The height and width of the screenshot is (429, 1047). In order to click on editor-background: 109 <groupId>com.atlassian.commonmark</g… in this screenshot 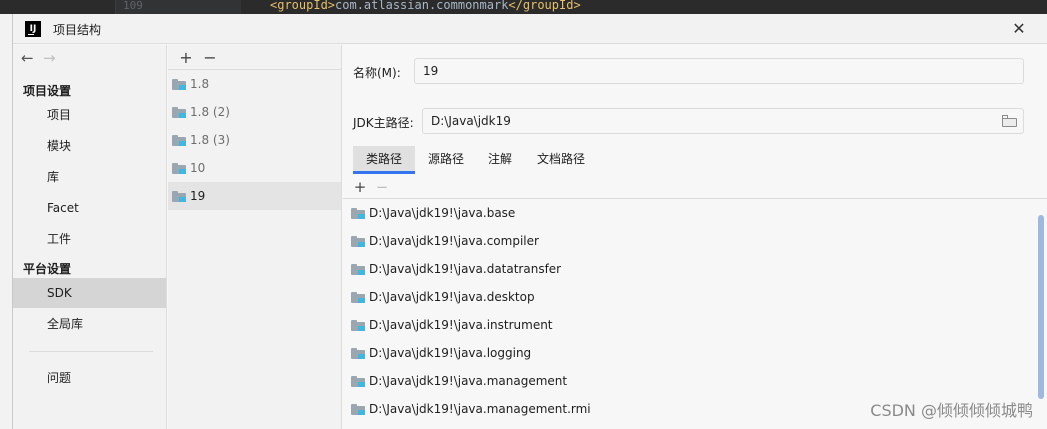, I will do `click(523, 7)`.